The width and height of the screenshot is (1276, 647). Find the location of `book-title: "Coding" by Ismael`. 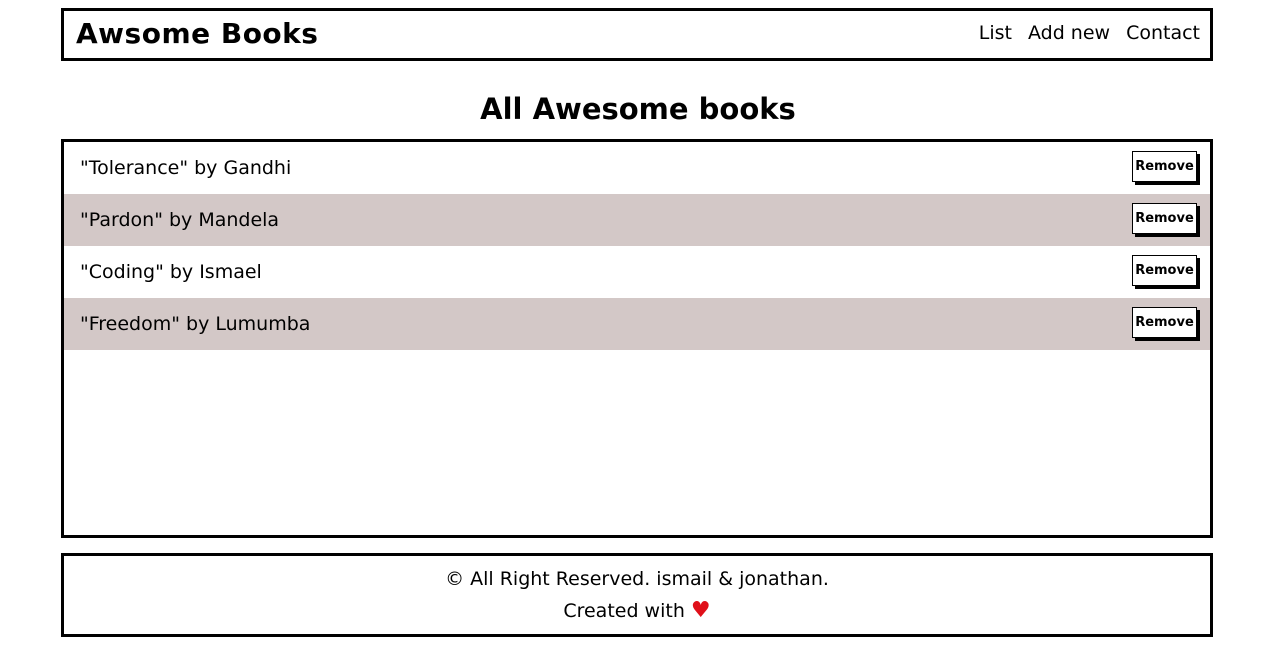

book-title: "Coding" by Ismael is located at coordinates (171, 272).